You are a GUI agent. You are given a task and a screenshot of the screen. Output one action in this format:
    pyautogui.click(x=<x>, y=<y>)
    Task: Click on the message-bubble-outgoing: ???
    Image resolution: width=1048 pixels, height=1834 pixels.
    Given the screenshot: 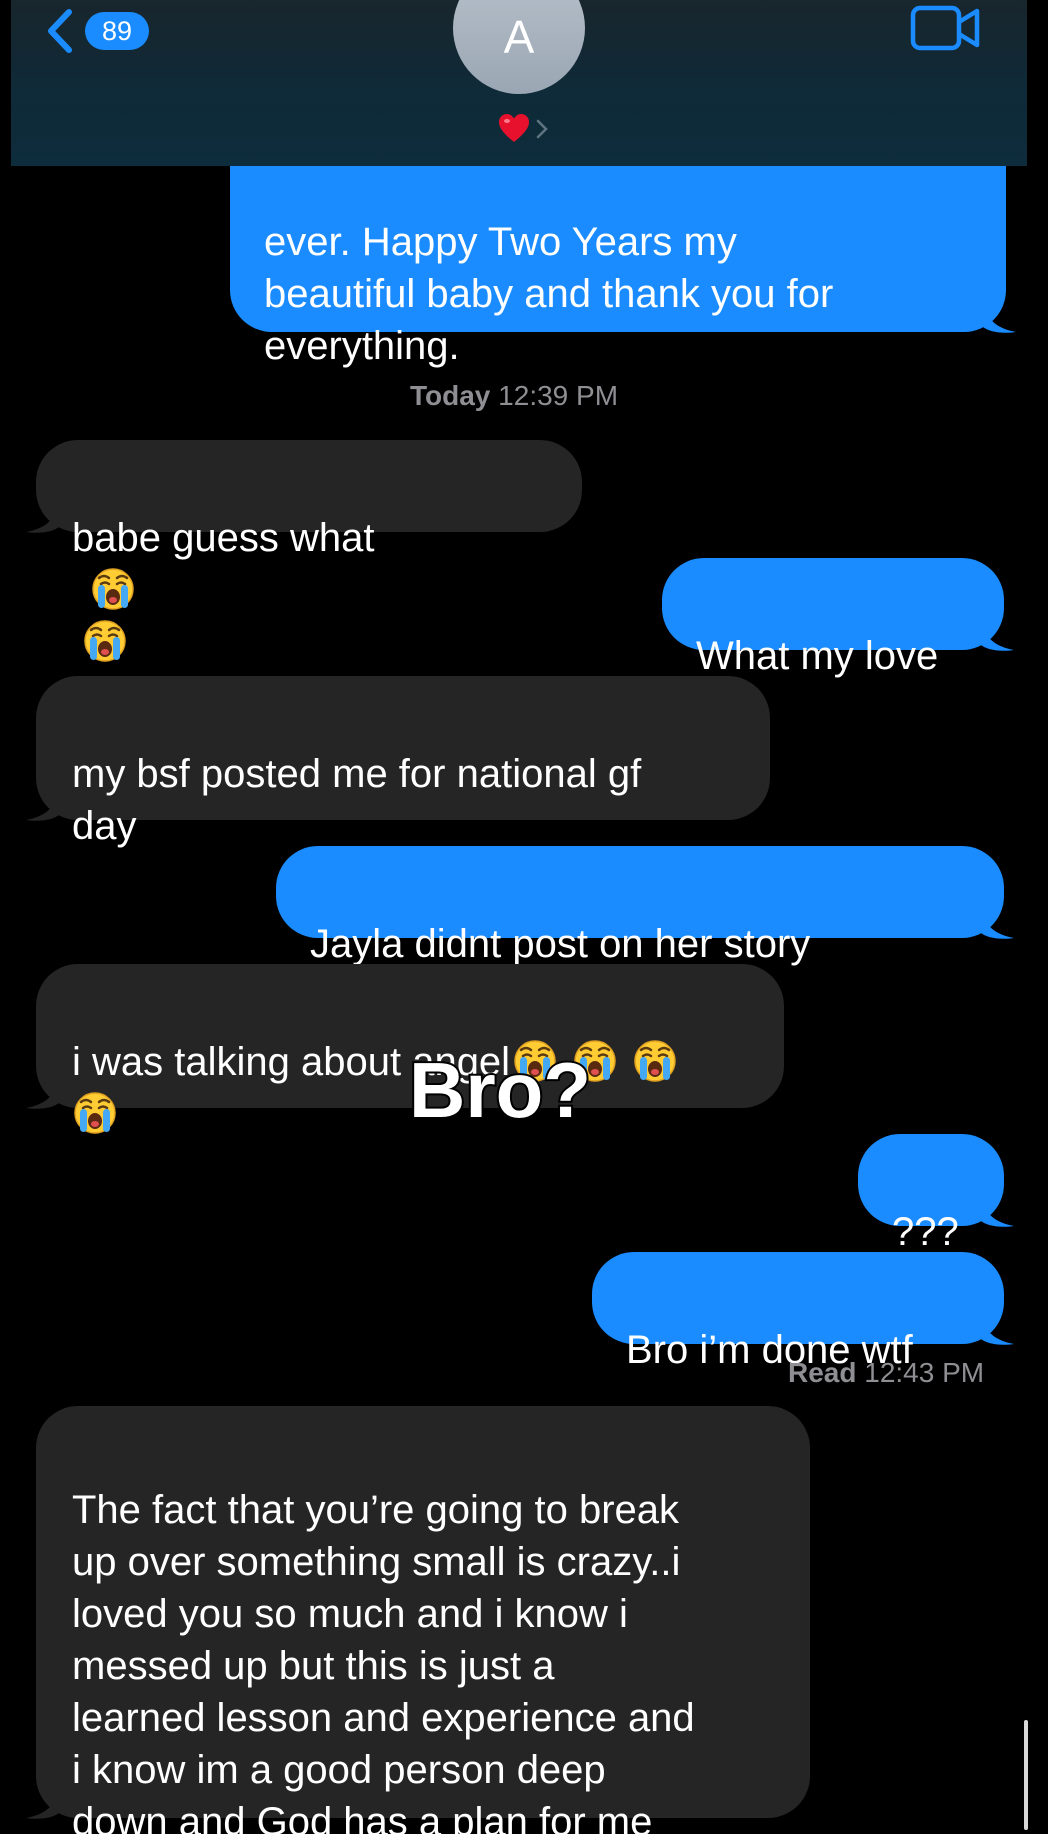 What is the action you would take?
    pyautogui.click(x=931, y=1194)
    